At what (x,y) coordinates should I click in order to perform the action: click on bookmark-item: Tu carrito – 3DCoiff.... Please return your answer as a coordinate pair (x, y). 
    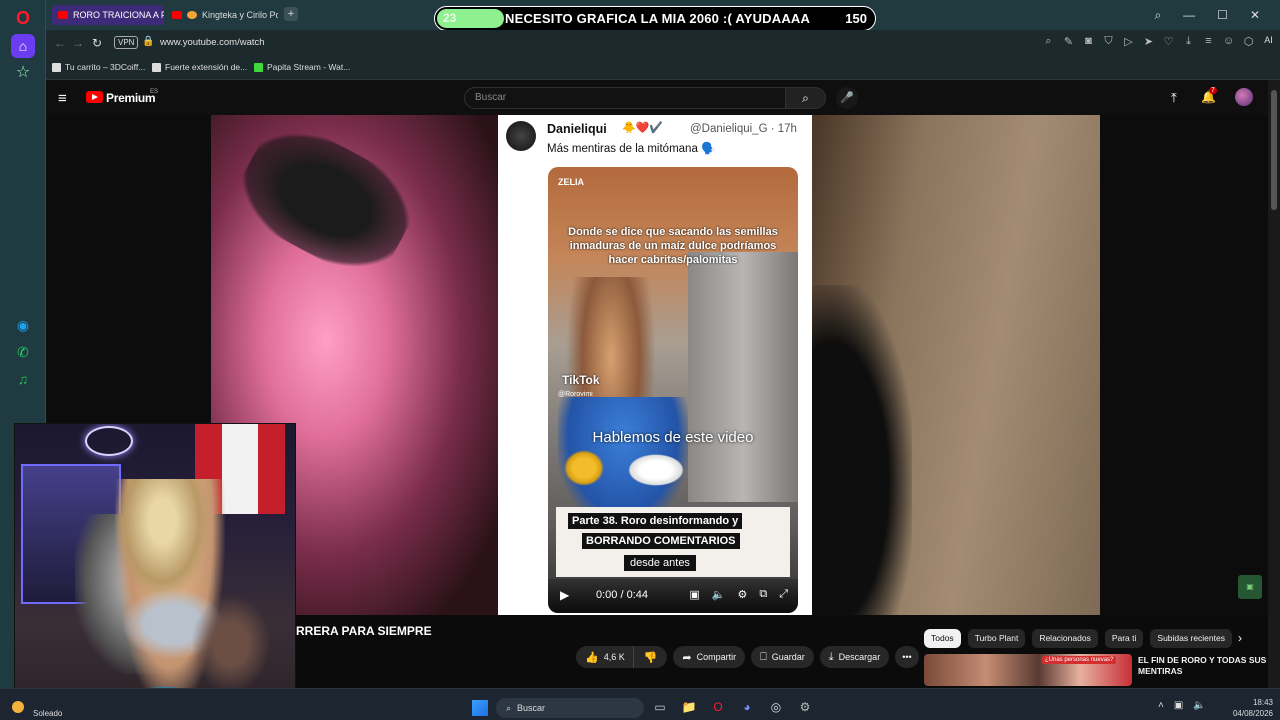
    Looking at the image, I should click on (98, 67).